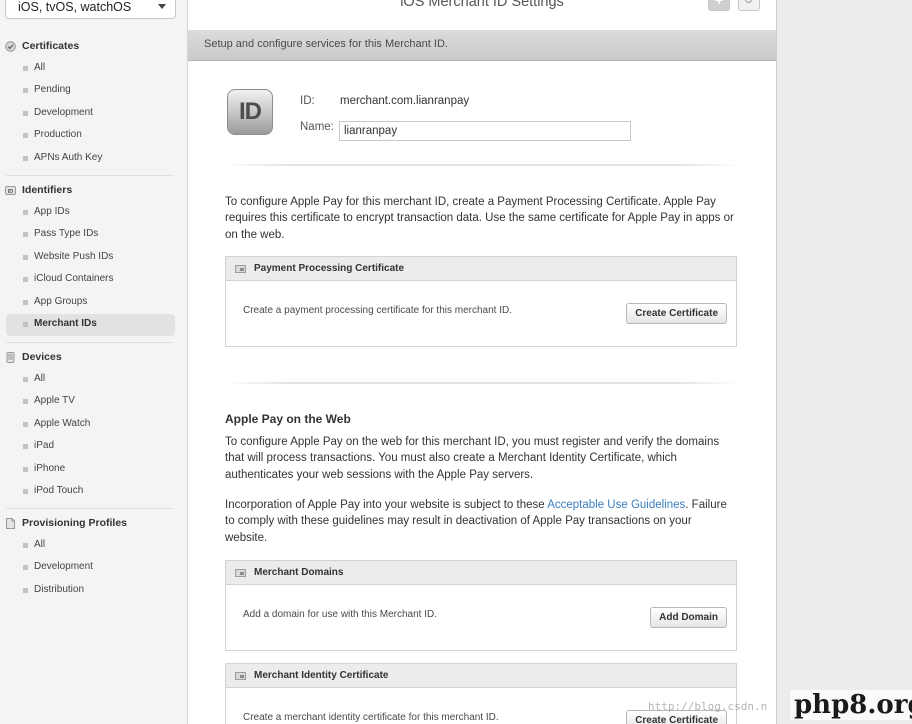 This screenshot has width=912, height=724. What do you see at coordinates (708, 706) in the screenshot?
I see `watermark-url: http://blog.csdn.n` at bounding box center [708, 706].